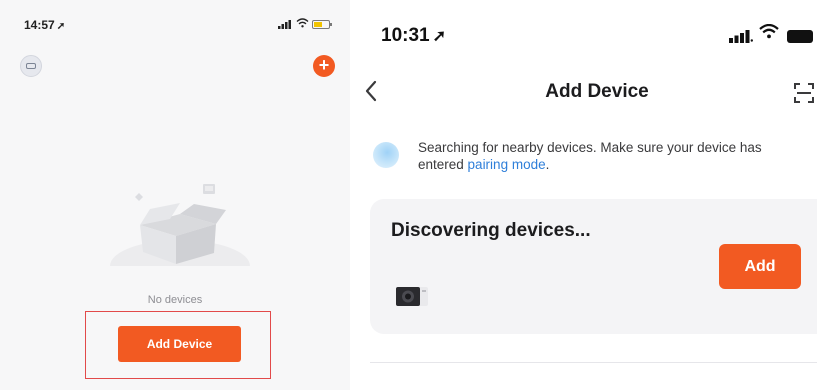 This screenshot has height=390, width=817. I want to click on search-message-end: ., so click(547, 164).